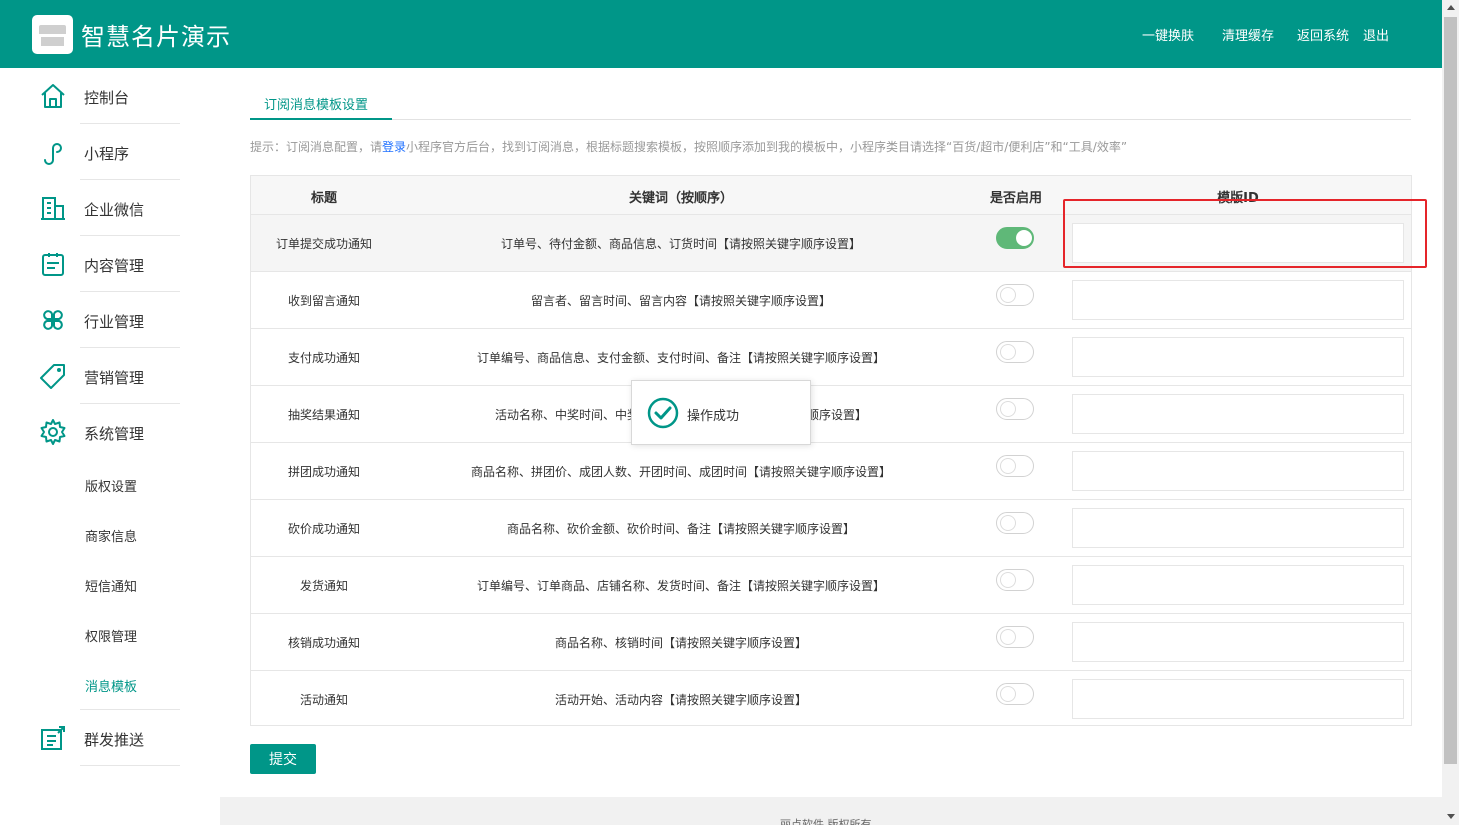  Describe the element at coordinates (713, 416) in the screenshot. I see `toast-message: 操作成功` at that location.